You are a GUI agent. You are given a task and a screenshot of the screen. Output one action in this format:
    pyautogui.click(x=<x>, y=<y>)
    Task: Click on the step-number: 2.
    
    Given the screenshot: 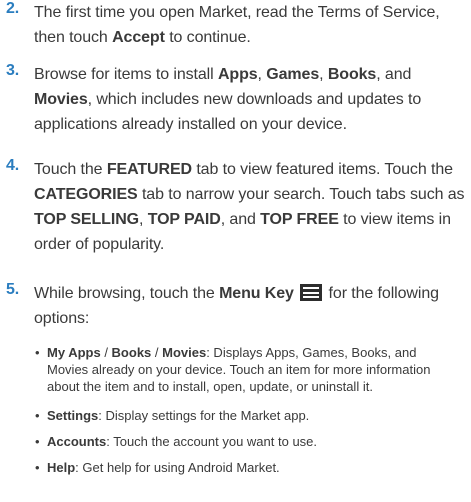 What is the action you would take?
    pyautogui.click(x=13, y=8)
    